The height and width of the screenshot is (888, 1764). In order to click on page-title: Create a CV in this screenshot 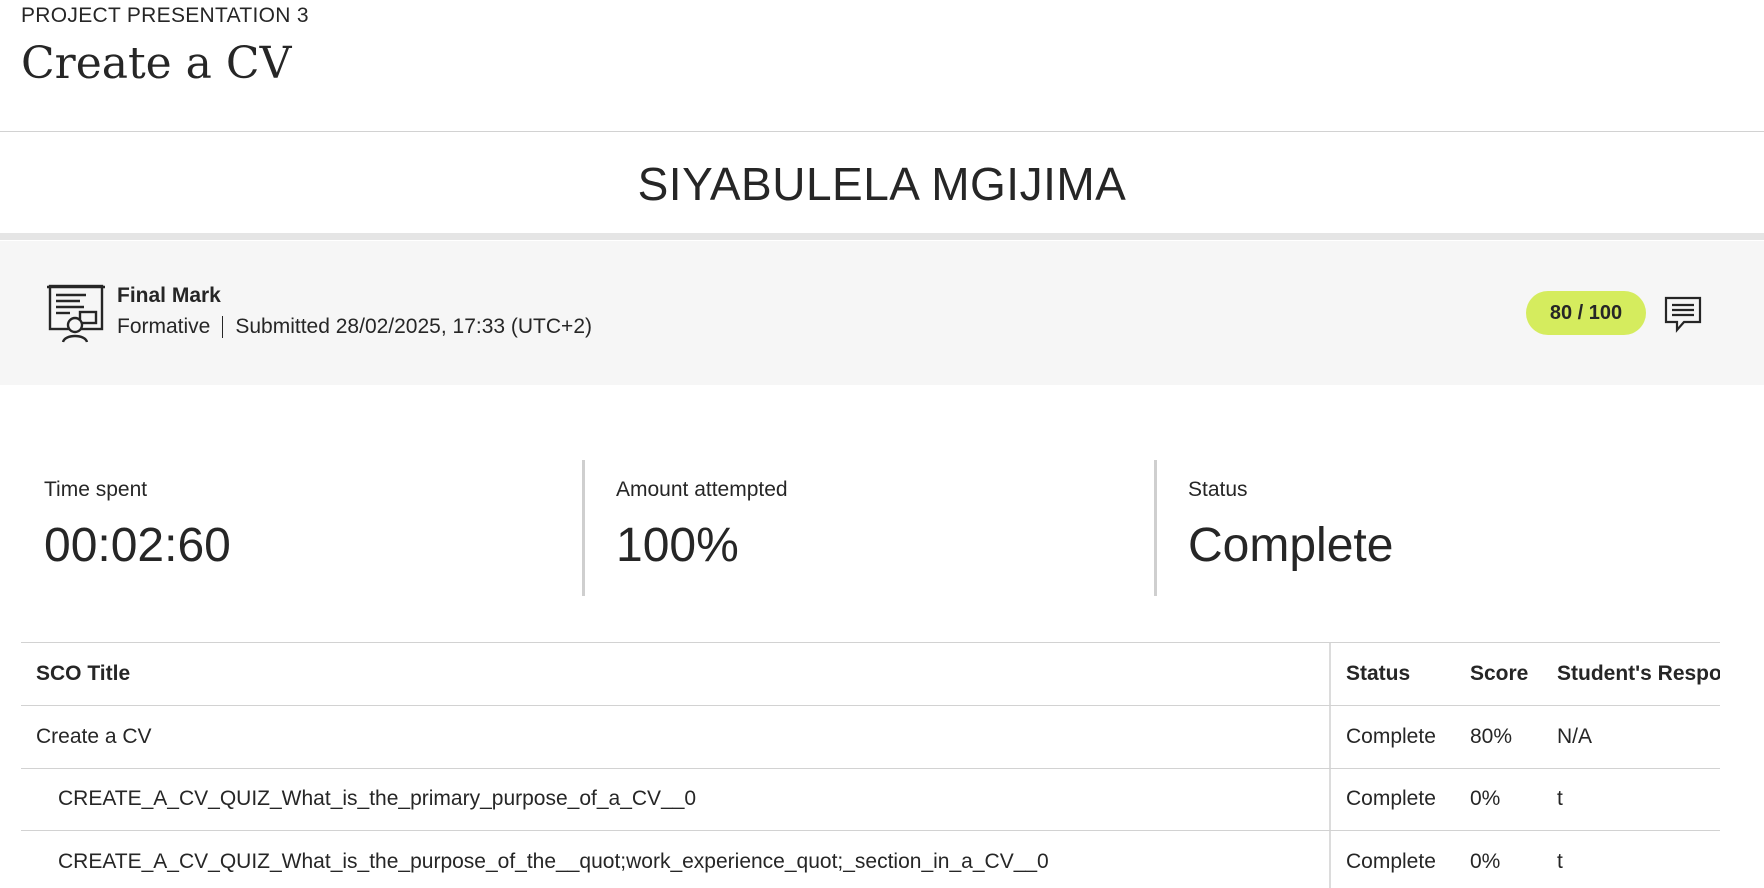, I will do `click(156, 63)`.